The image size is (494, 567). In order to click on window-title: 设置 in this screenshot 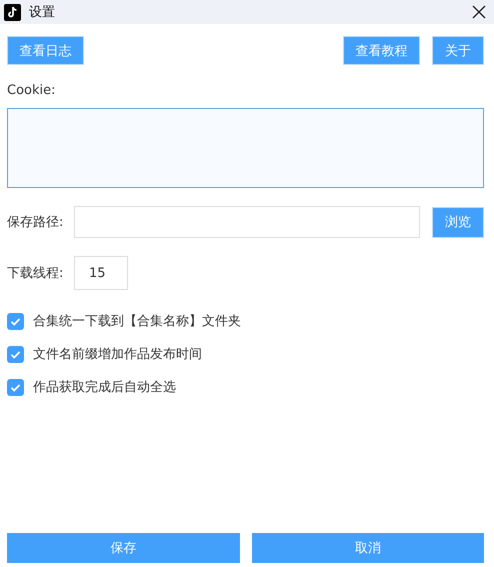, I will do `click(42, 12)`.